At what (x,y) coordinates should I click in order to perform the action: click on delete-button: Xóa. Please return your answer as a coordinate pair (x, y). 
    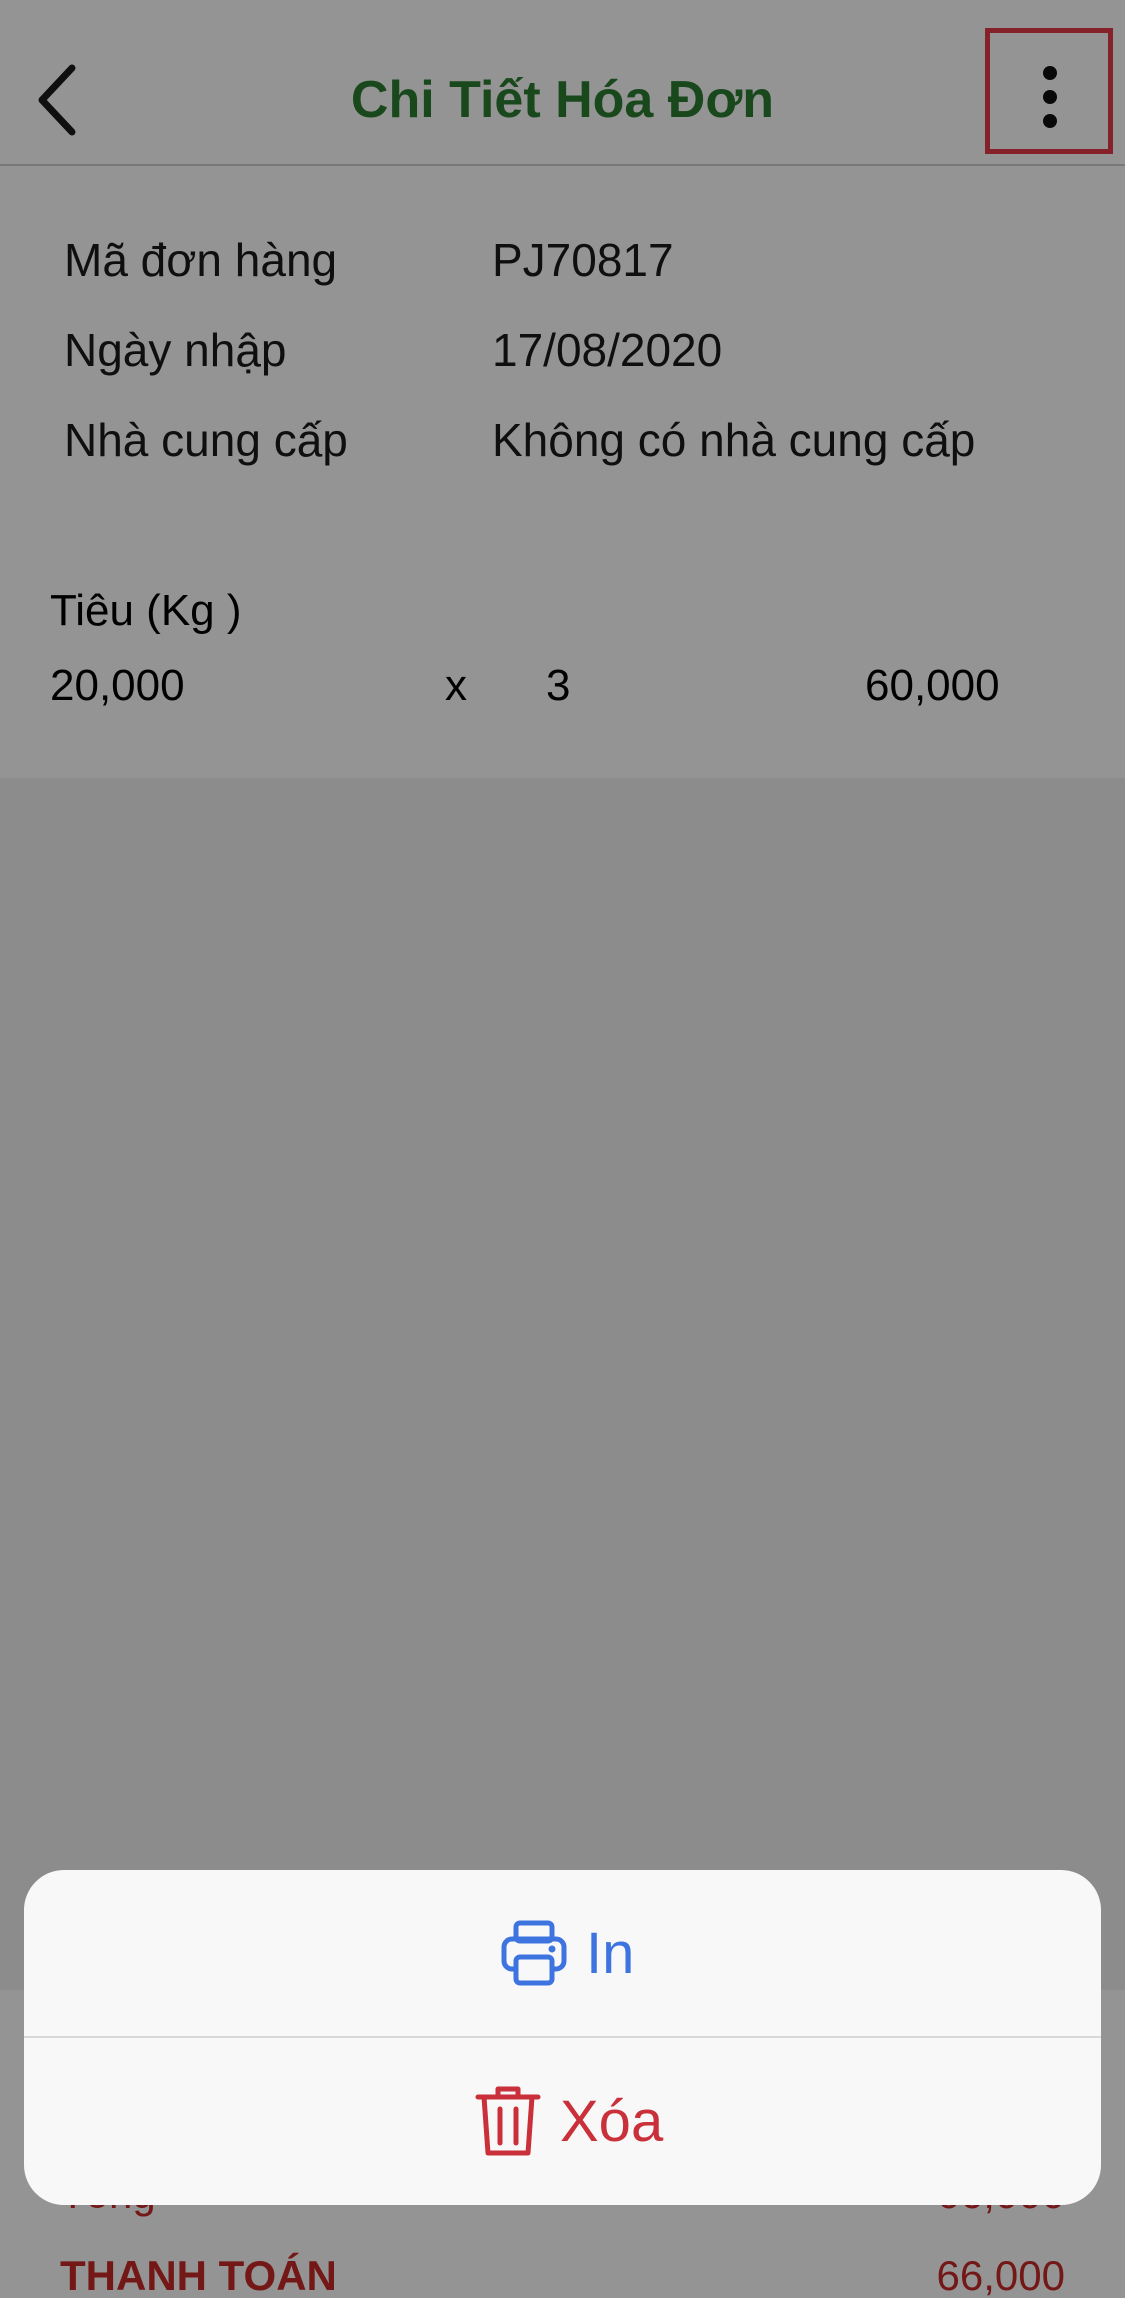
    Looking at the image, I should click on (562, 2121).